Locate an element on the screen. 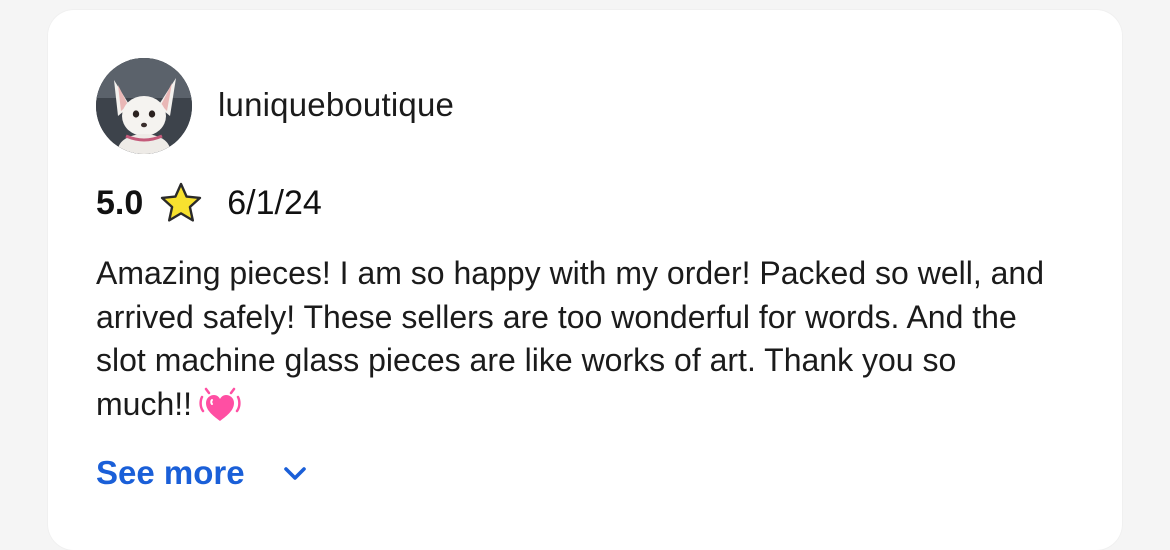 This screenshot has width=1170, height=550. see-more-button: See more is located at coordinates (202, 473).